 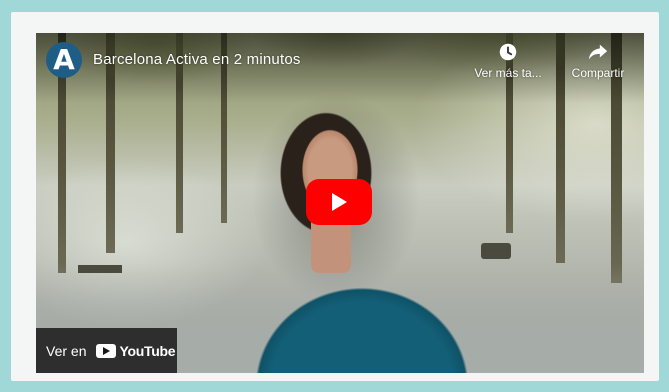 What do you see at coordinates (508, 52) in the screenshot?
I see `clock-icon` at bounding box center [508, 52].